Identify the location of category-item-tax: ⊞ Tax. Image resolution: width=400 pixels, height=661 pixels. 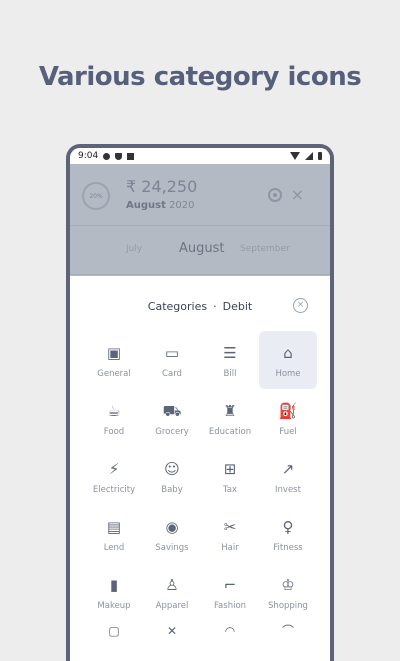
(230, 476).